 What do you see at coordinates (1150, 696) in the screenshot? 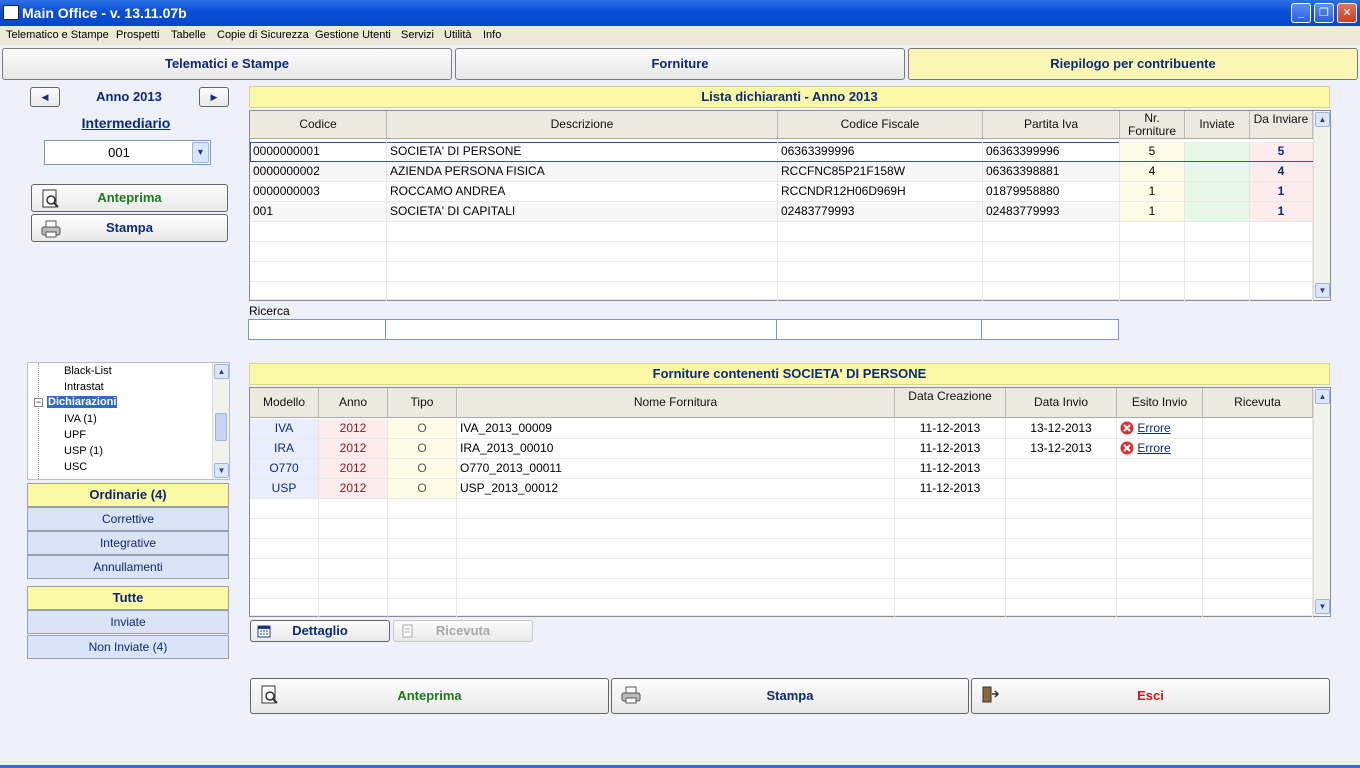
I see `esci-button: Esci` at bounding box center [1150, 696].